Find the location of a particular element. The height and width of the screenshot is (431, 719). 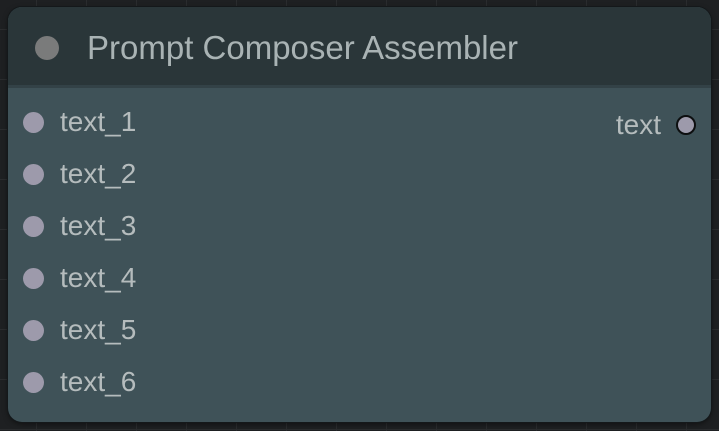

output-slot-text: text is located at coordinates (611, 122).